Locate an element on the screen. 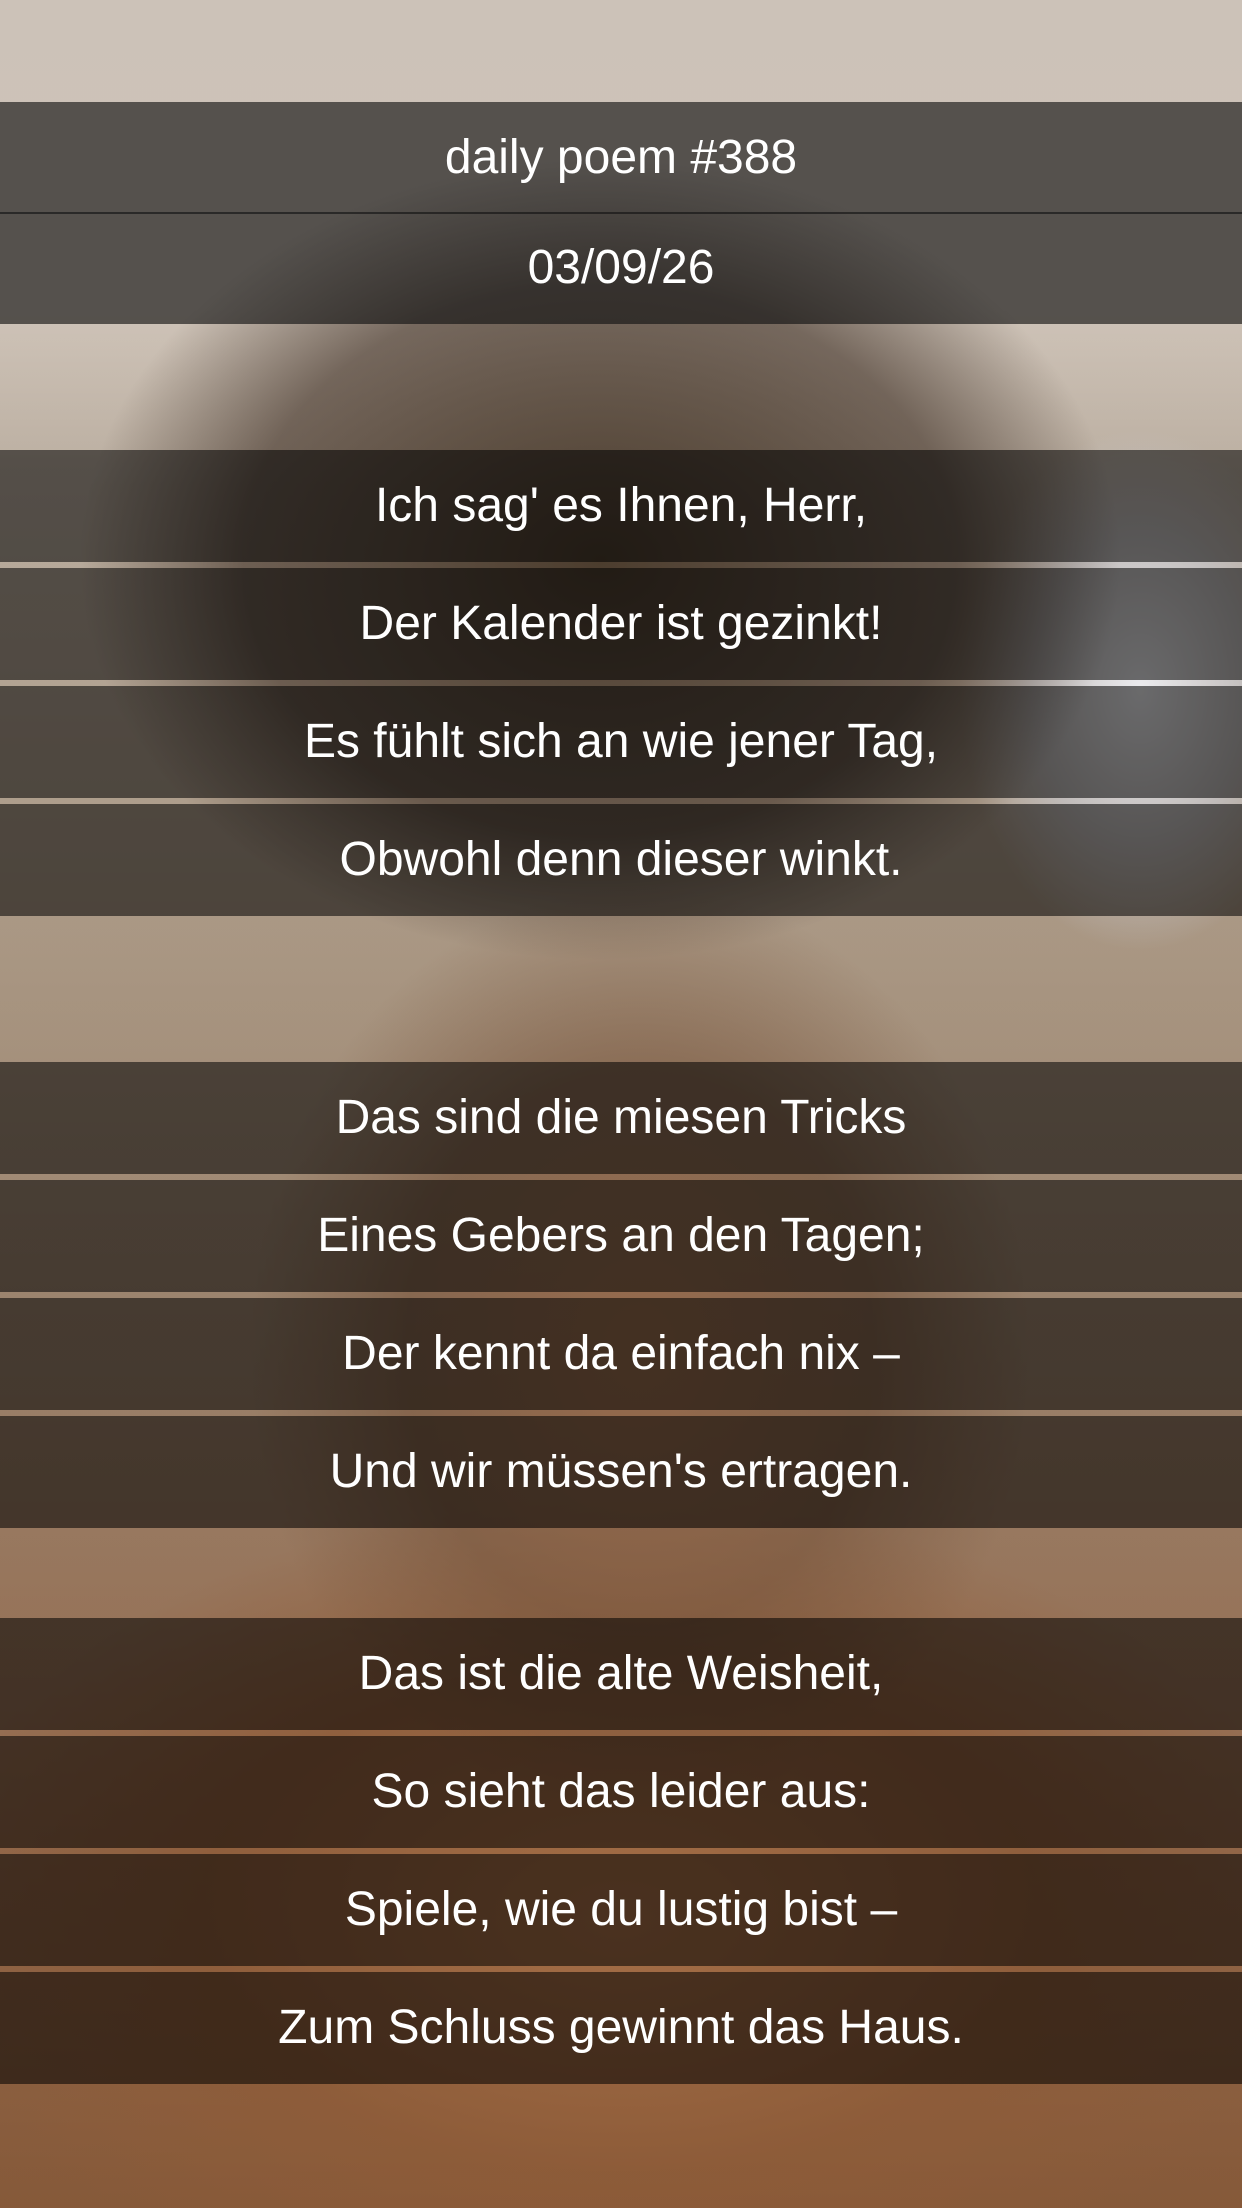  poem-title-band: daily poem #388 is located at coordinates (621, 158).